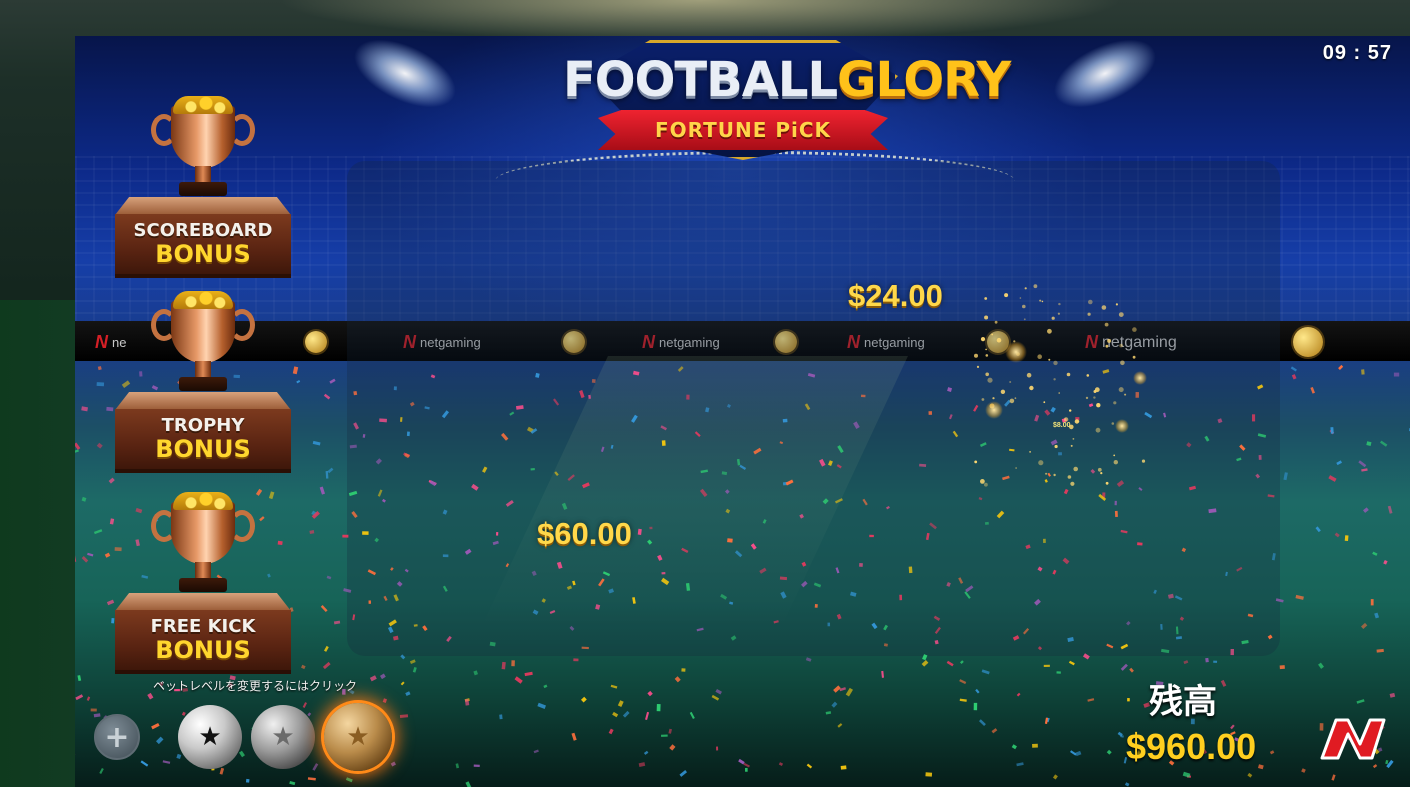 This screenshot has width=1410, height=787. Describe the element at coordinates (1353, 738) in the screenshot. I see `netgaming-logo-icon` at that location.